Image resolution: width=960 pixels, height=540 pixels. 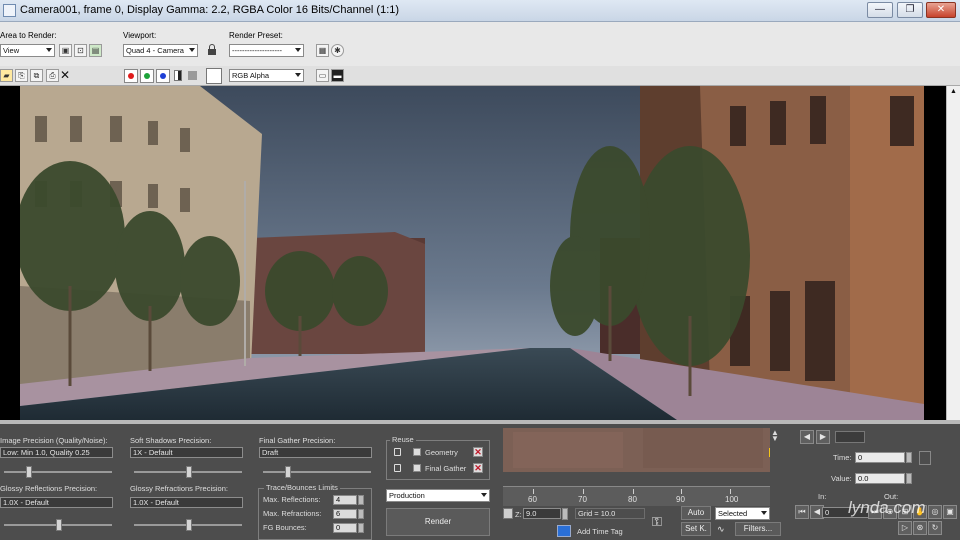 What do you see at coordinates (935, 512) in the screenshot?
I see `orbit-icon: ◎` at bounding box center [935, 512].